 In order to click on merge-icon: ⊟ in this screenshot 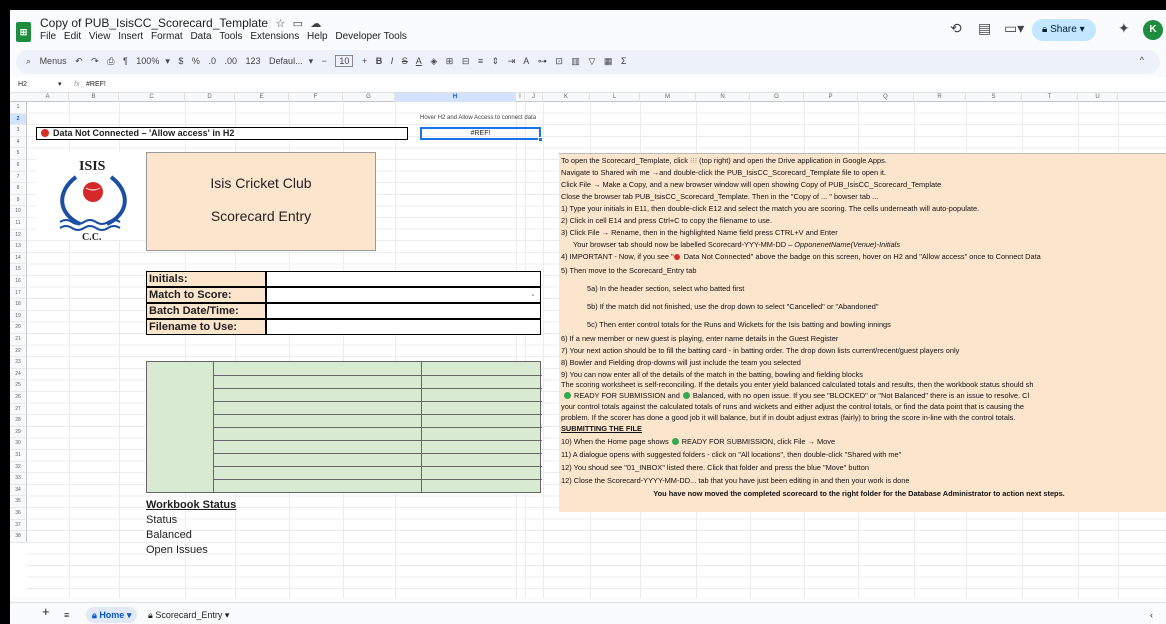, I will do `click(466, 61)`.